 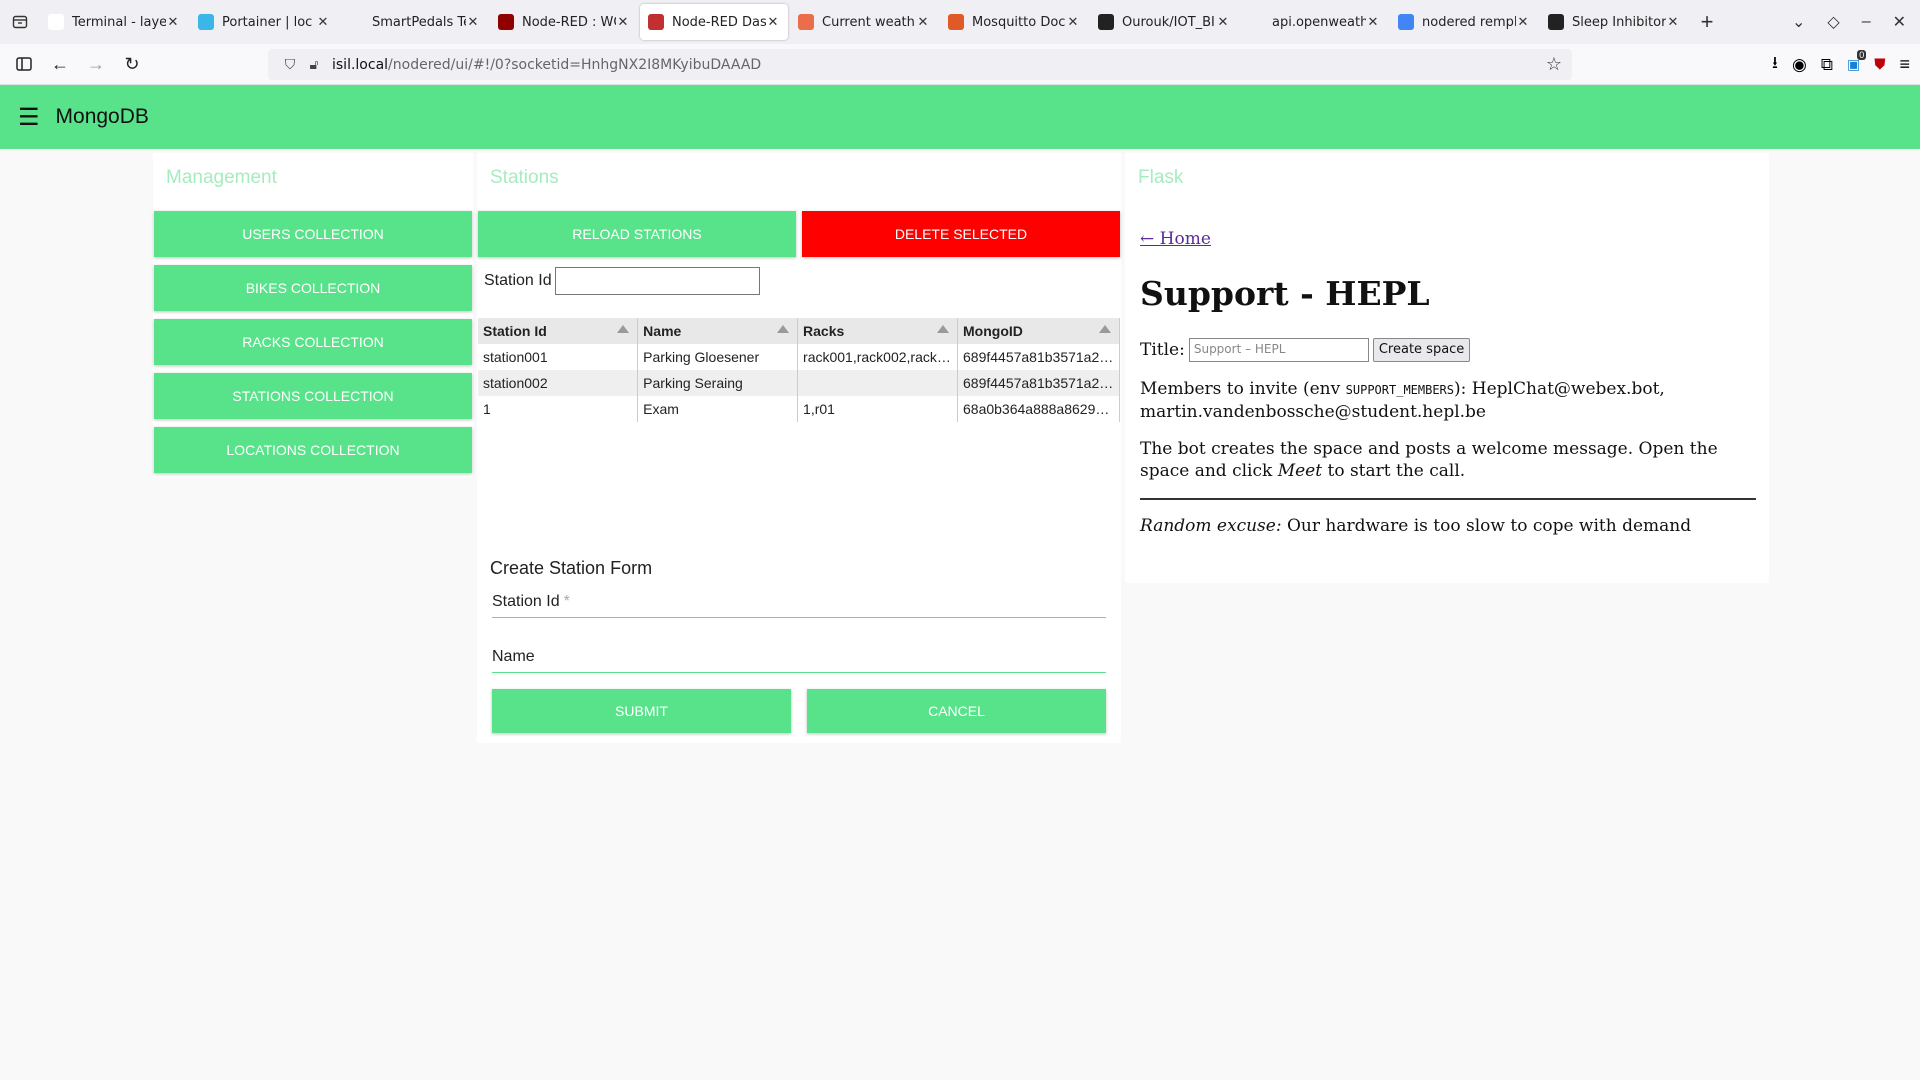 What do you see at coordinates (1904, 64) in the screenshot?
I see `menu-icon: ≡` at bounding box center [1904, 64].